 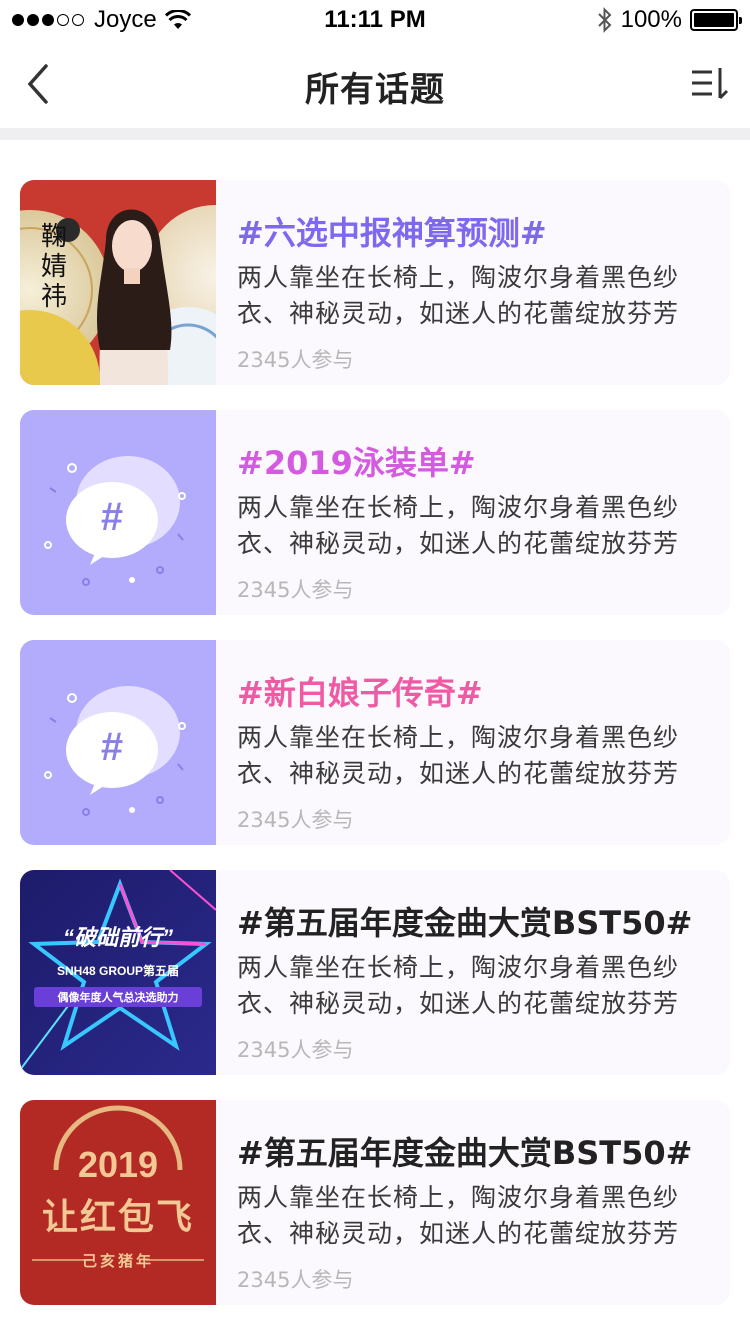 I want to click on thumb-text: 祎, so click(x=53, y=297).